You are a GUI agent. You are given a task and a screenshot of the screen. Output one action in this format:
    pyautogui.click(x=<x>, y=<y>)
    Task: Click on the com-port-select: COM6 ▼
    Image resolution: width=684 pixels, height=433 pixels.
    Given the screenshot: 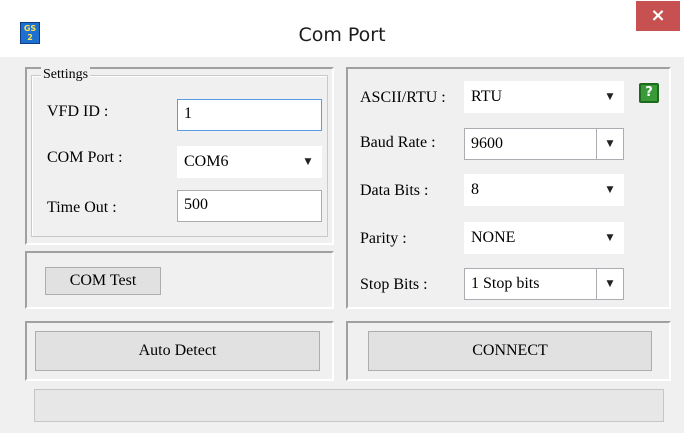 What is the action you would take?
    pyautogui.click(x=249, y=162)
    